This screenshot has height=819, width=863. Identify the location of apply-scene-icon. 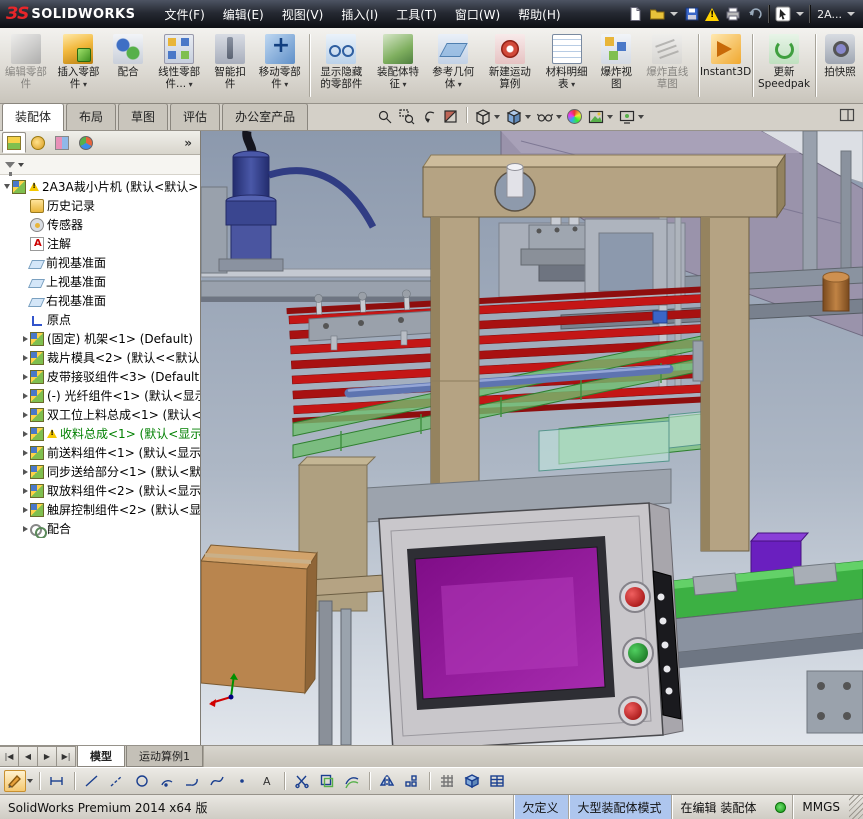
(595, 116).